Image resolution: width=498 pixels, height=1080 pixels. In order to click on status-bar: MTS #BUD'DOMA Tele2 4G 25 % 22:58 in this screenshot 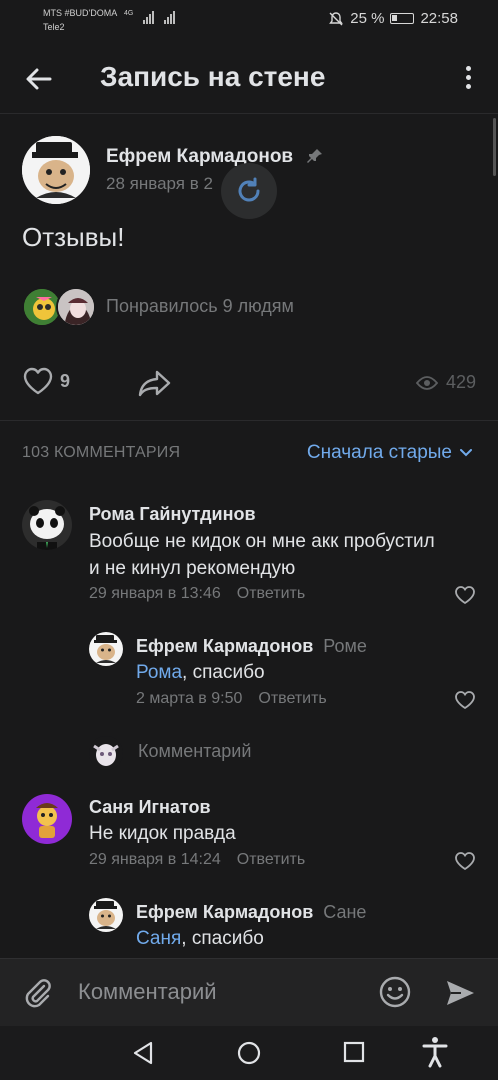, I will do `click(249, 20)`.